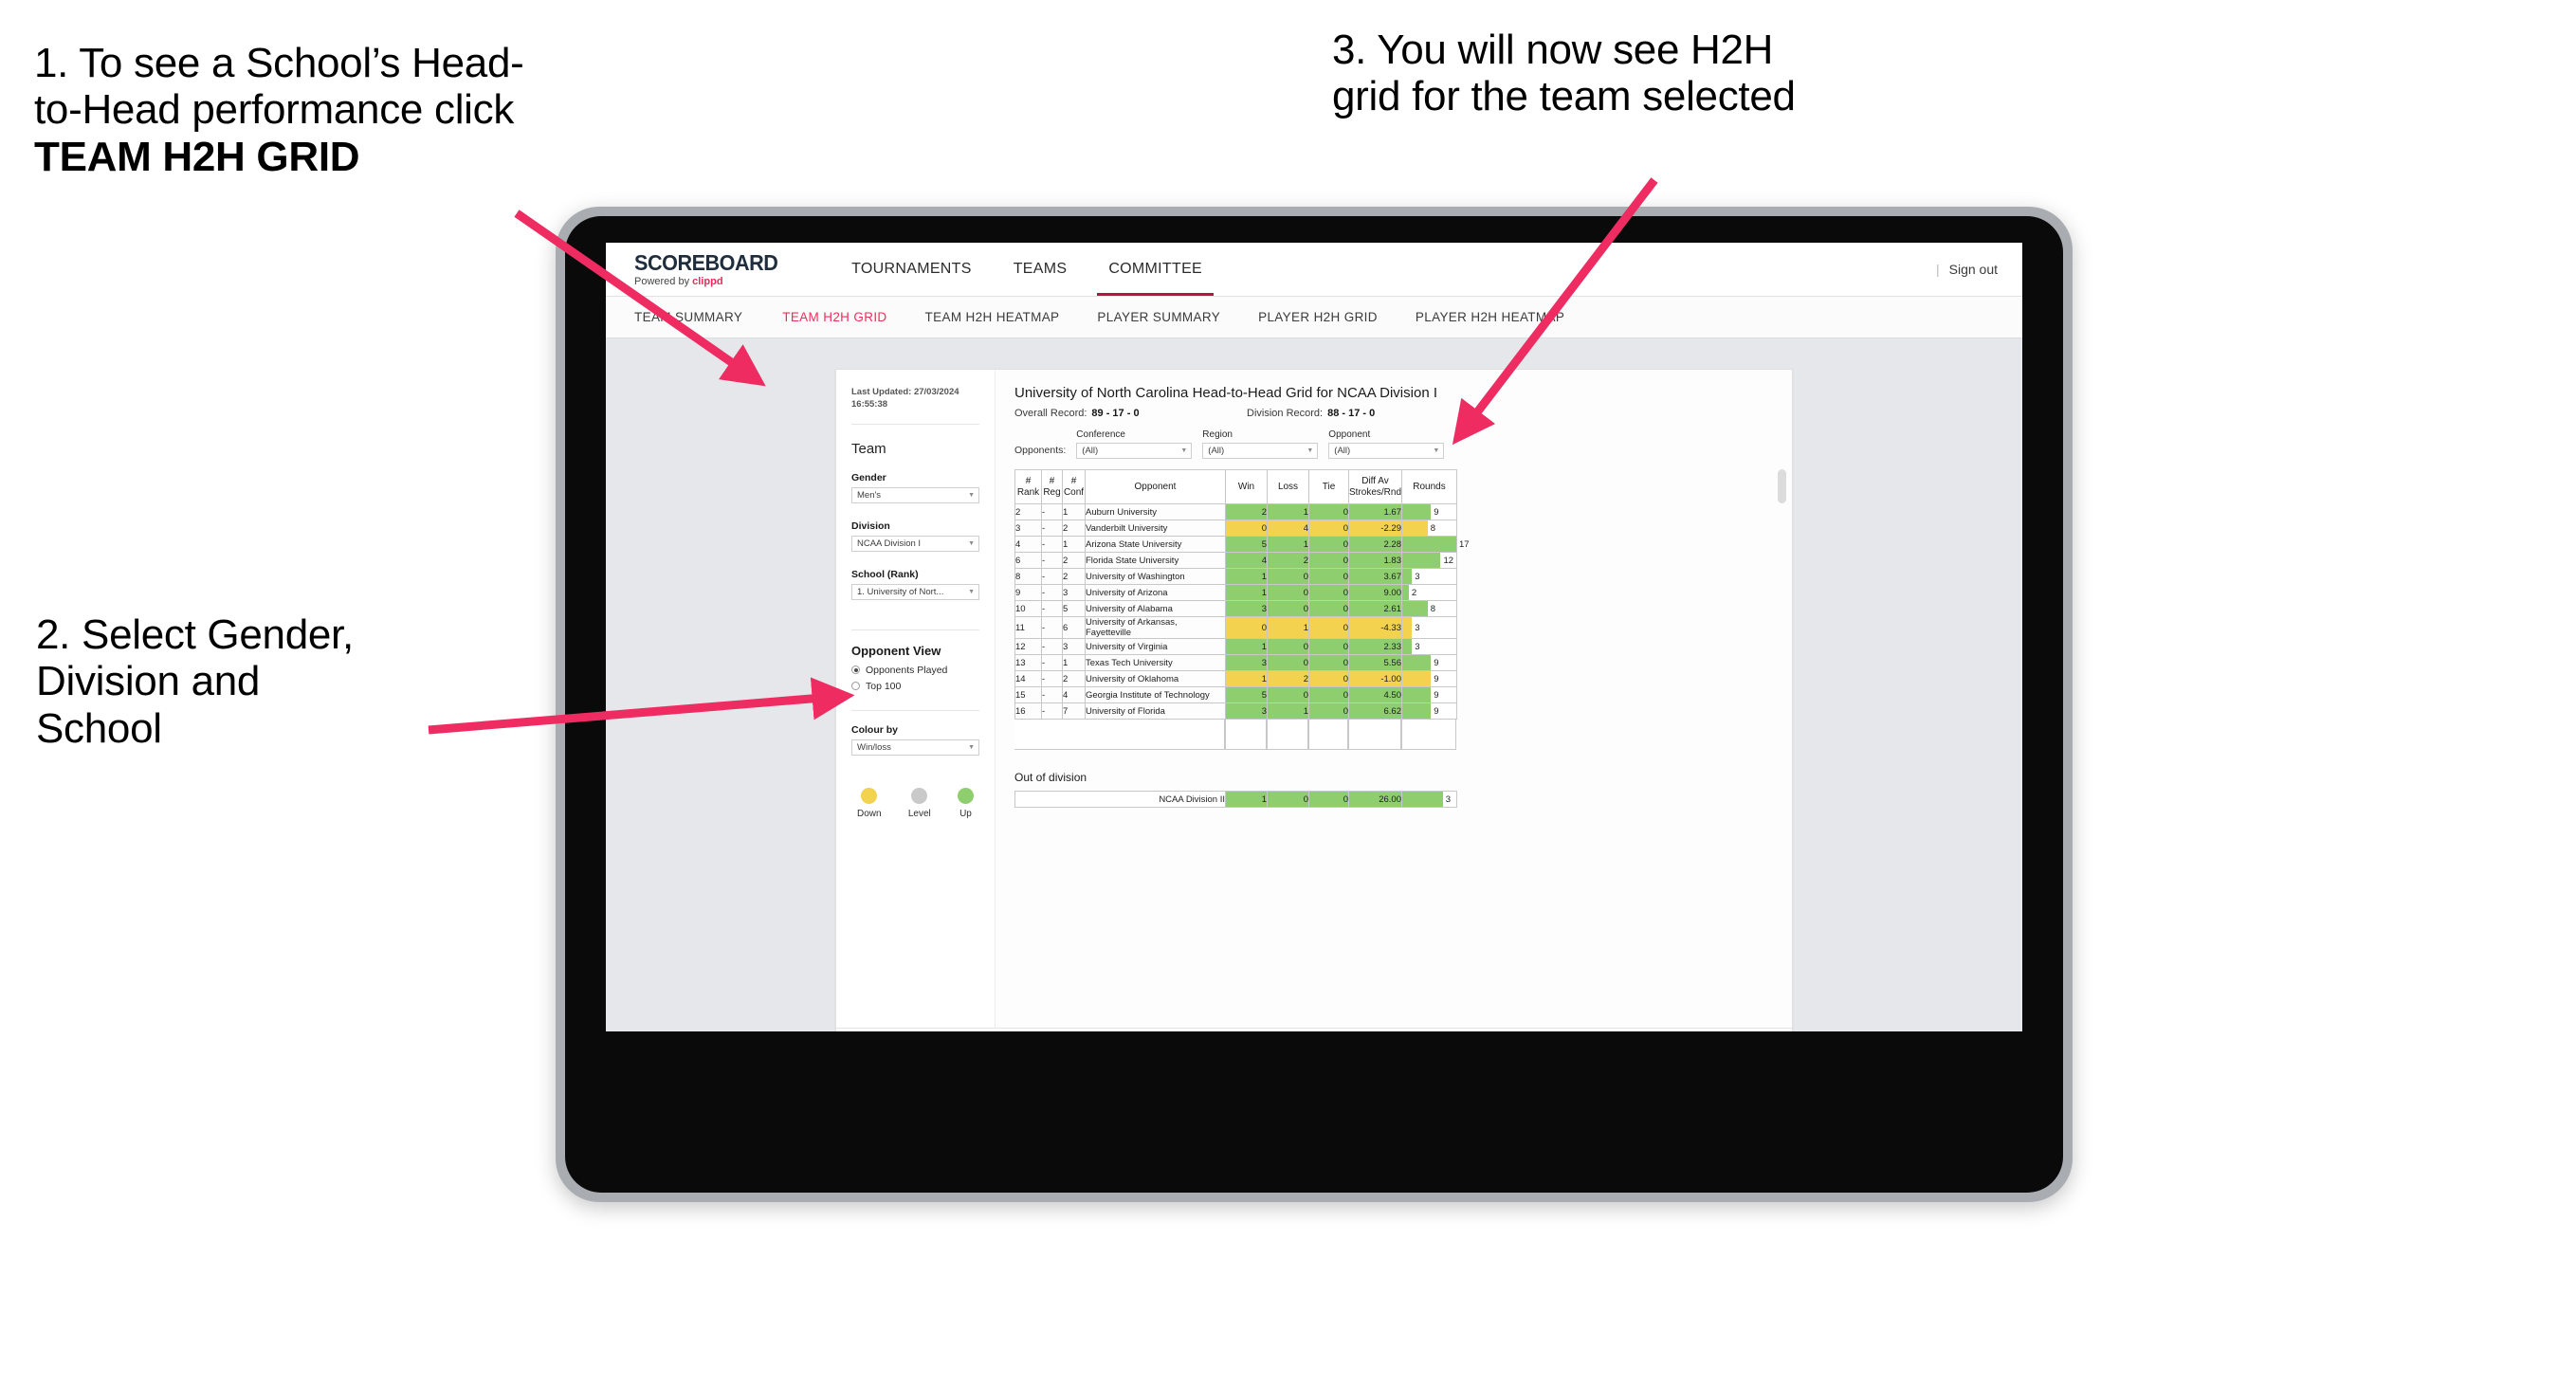 The height and width of the screenshot is (1386, 2576). I want to click on gender-select: Men's ▼, so click(915, 494).